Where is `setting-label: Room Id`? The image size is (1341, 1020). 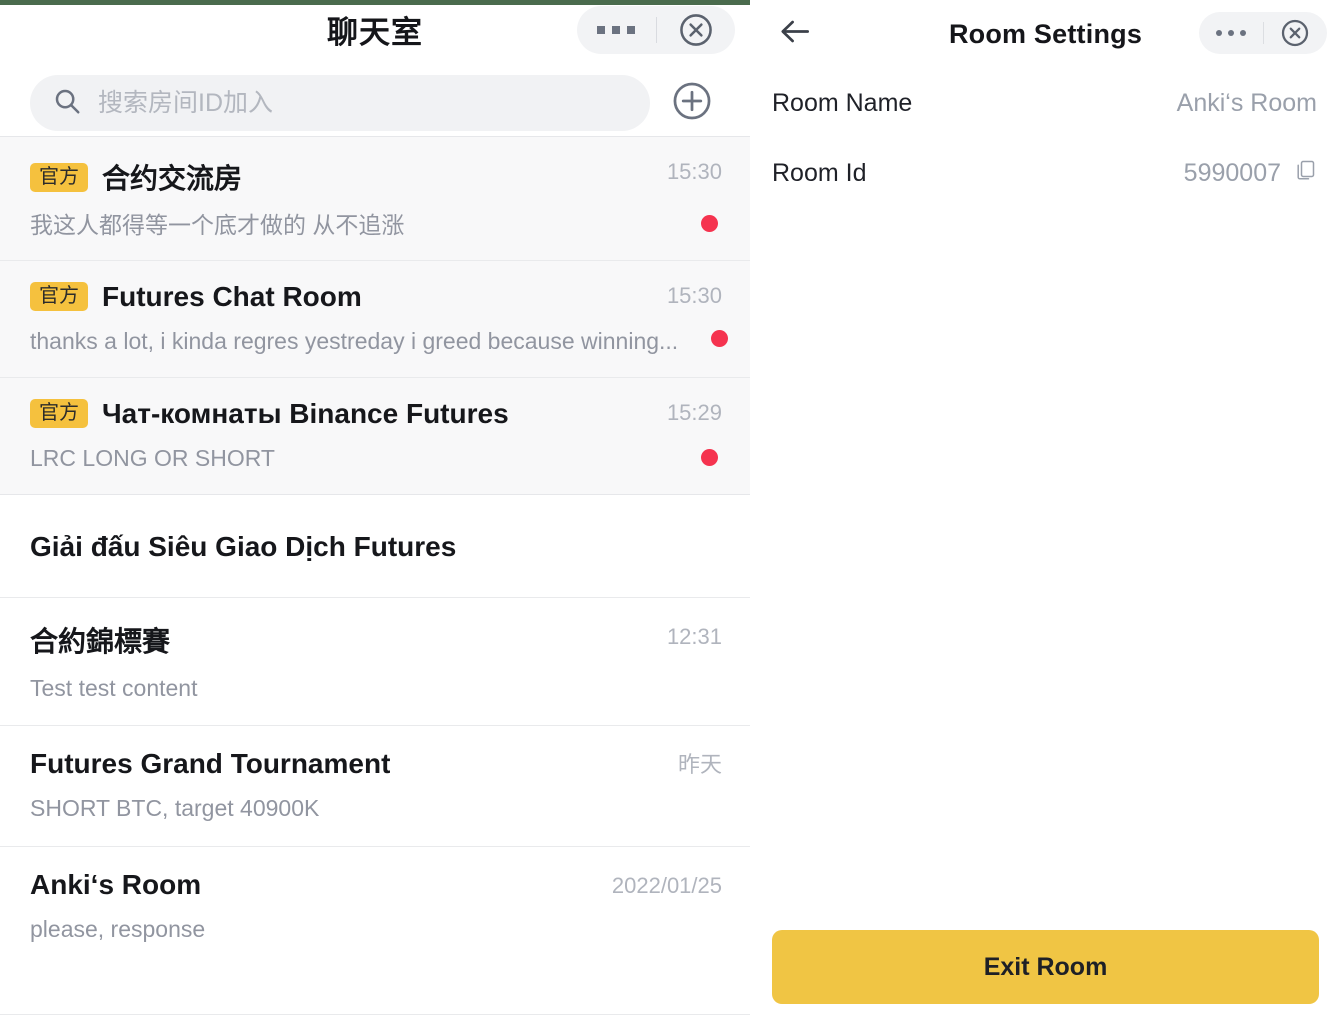 setting-label: Room Id is located at coordinates (819, 172).